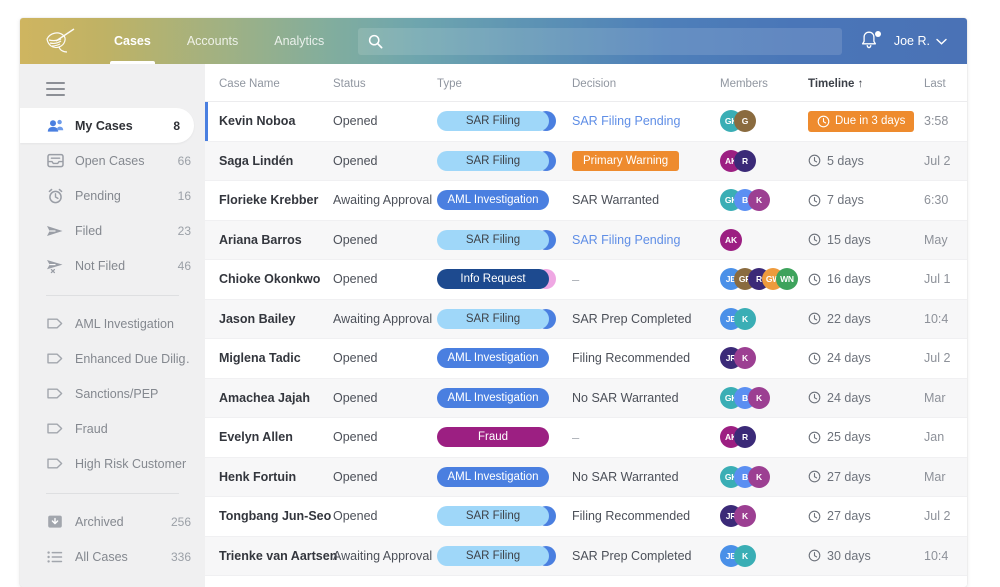 This screenshot has width=1000, height=587. Describe the element at coordinates (764, 83) in the screenshot. I see `column-header-members: Members` at that location.